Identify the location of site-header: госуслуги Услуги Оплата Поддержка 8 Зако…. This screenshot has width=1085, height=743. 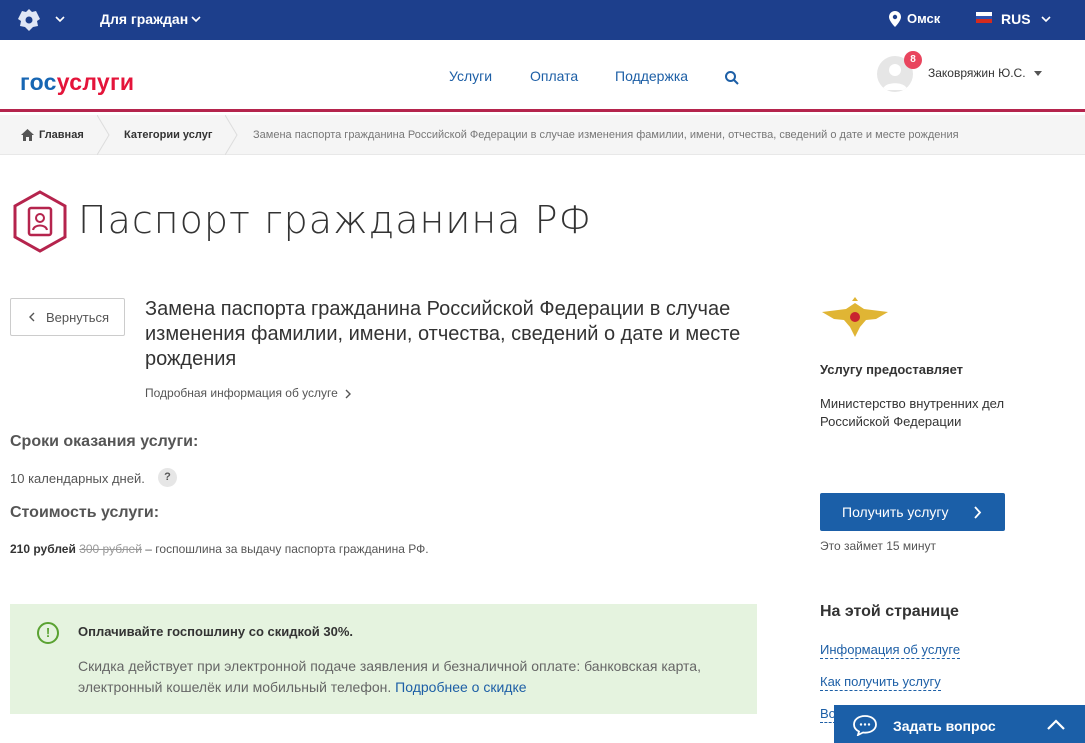
(542, 76).